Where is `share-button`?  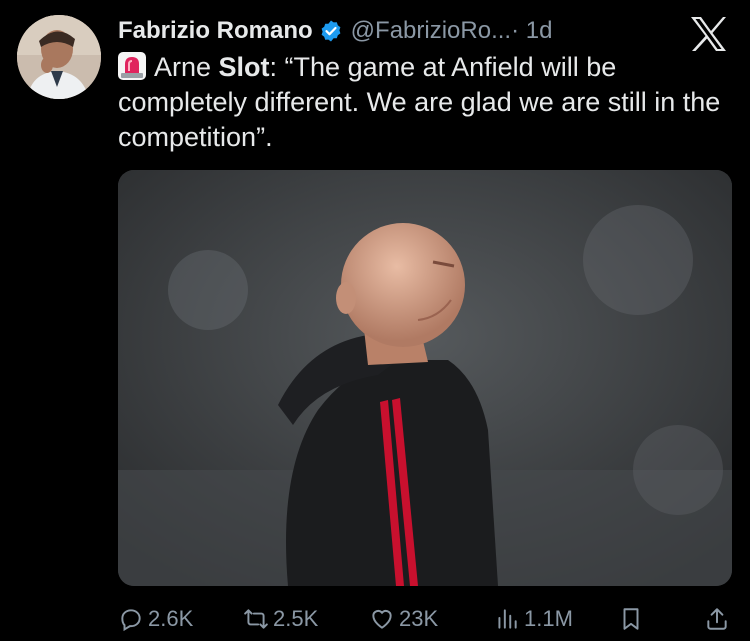
share-button is located at coordinates (719, 618).